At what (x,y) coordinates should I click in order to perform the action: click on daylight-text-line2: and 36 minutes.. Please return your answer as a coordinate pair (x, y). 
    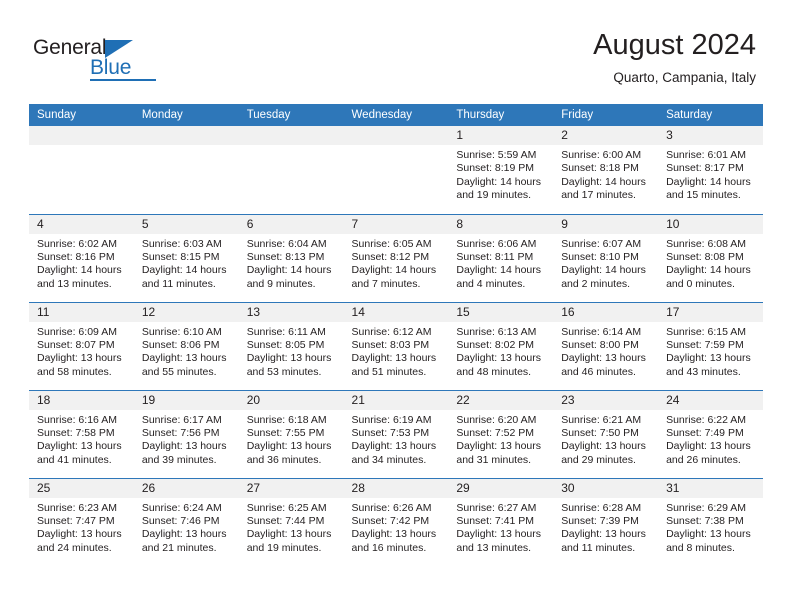
    Looking at the image, I should click on (284, 459).